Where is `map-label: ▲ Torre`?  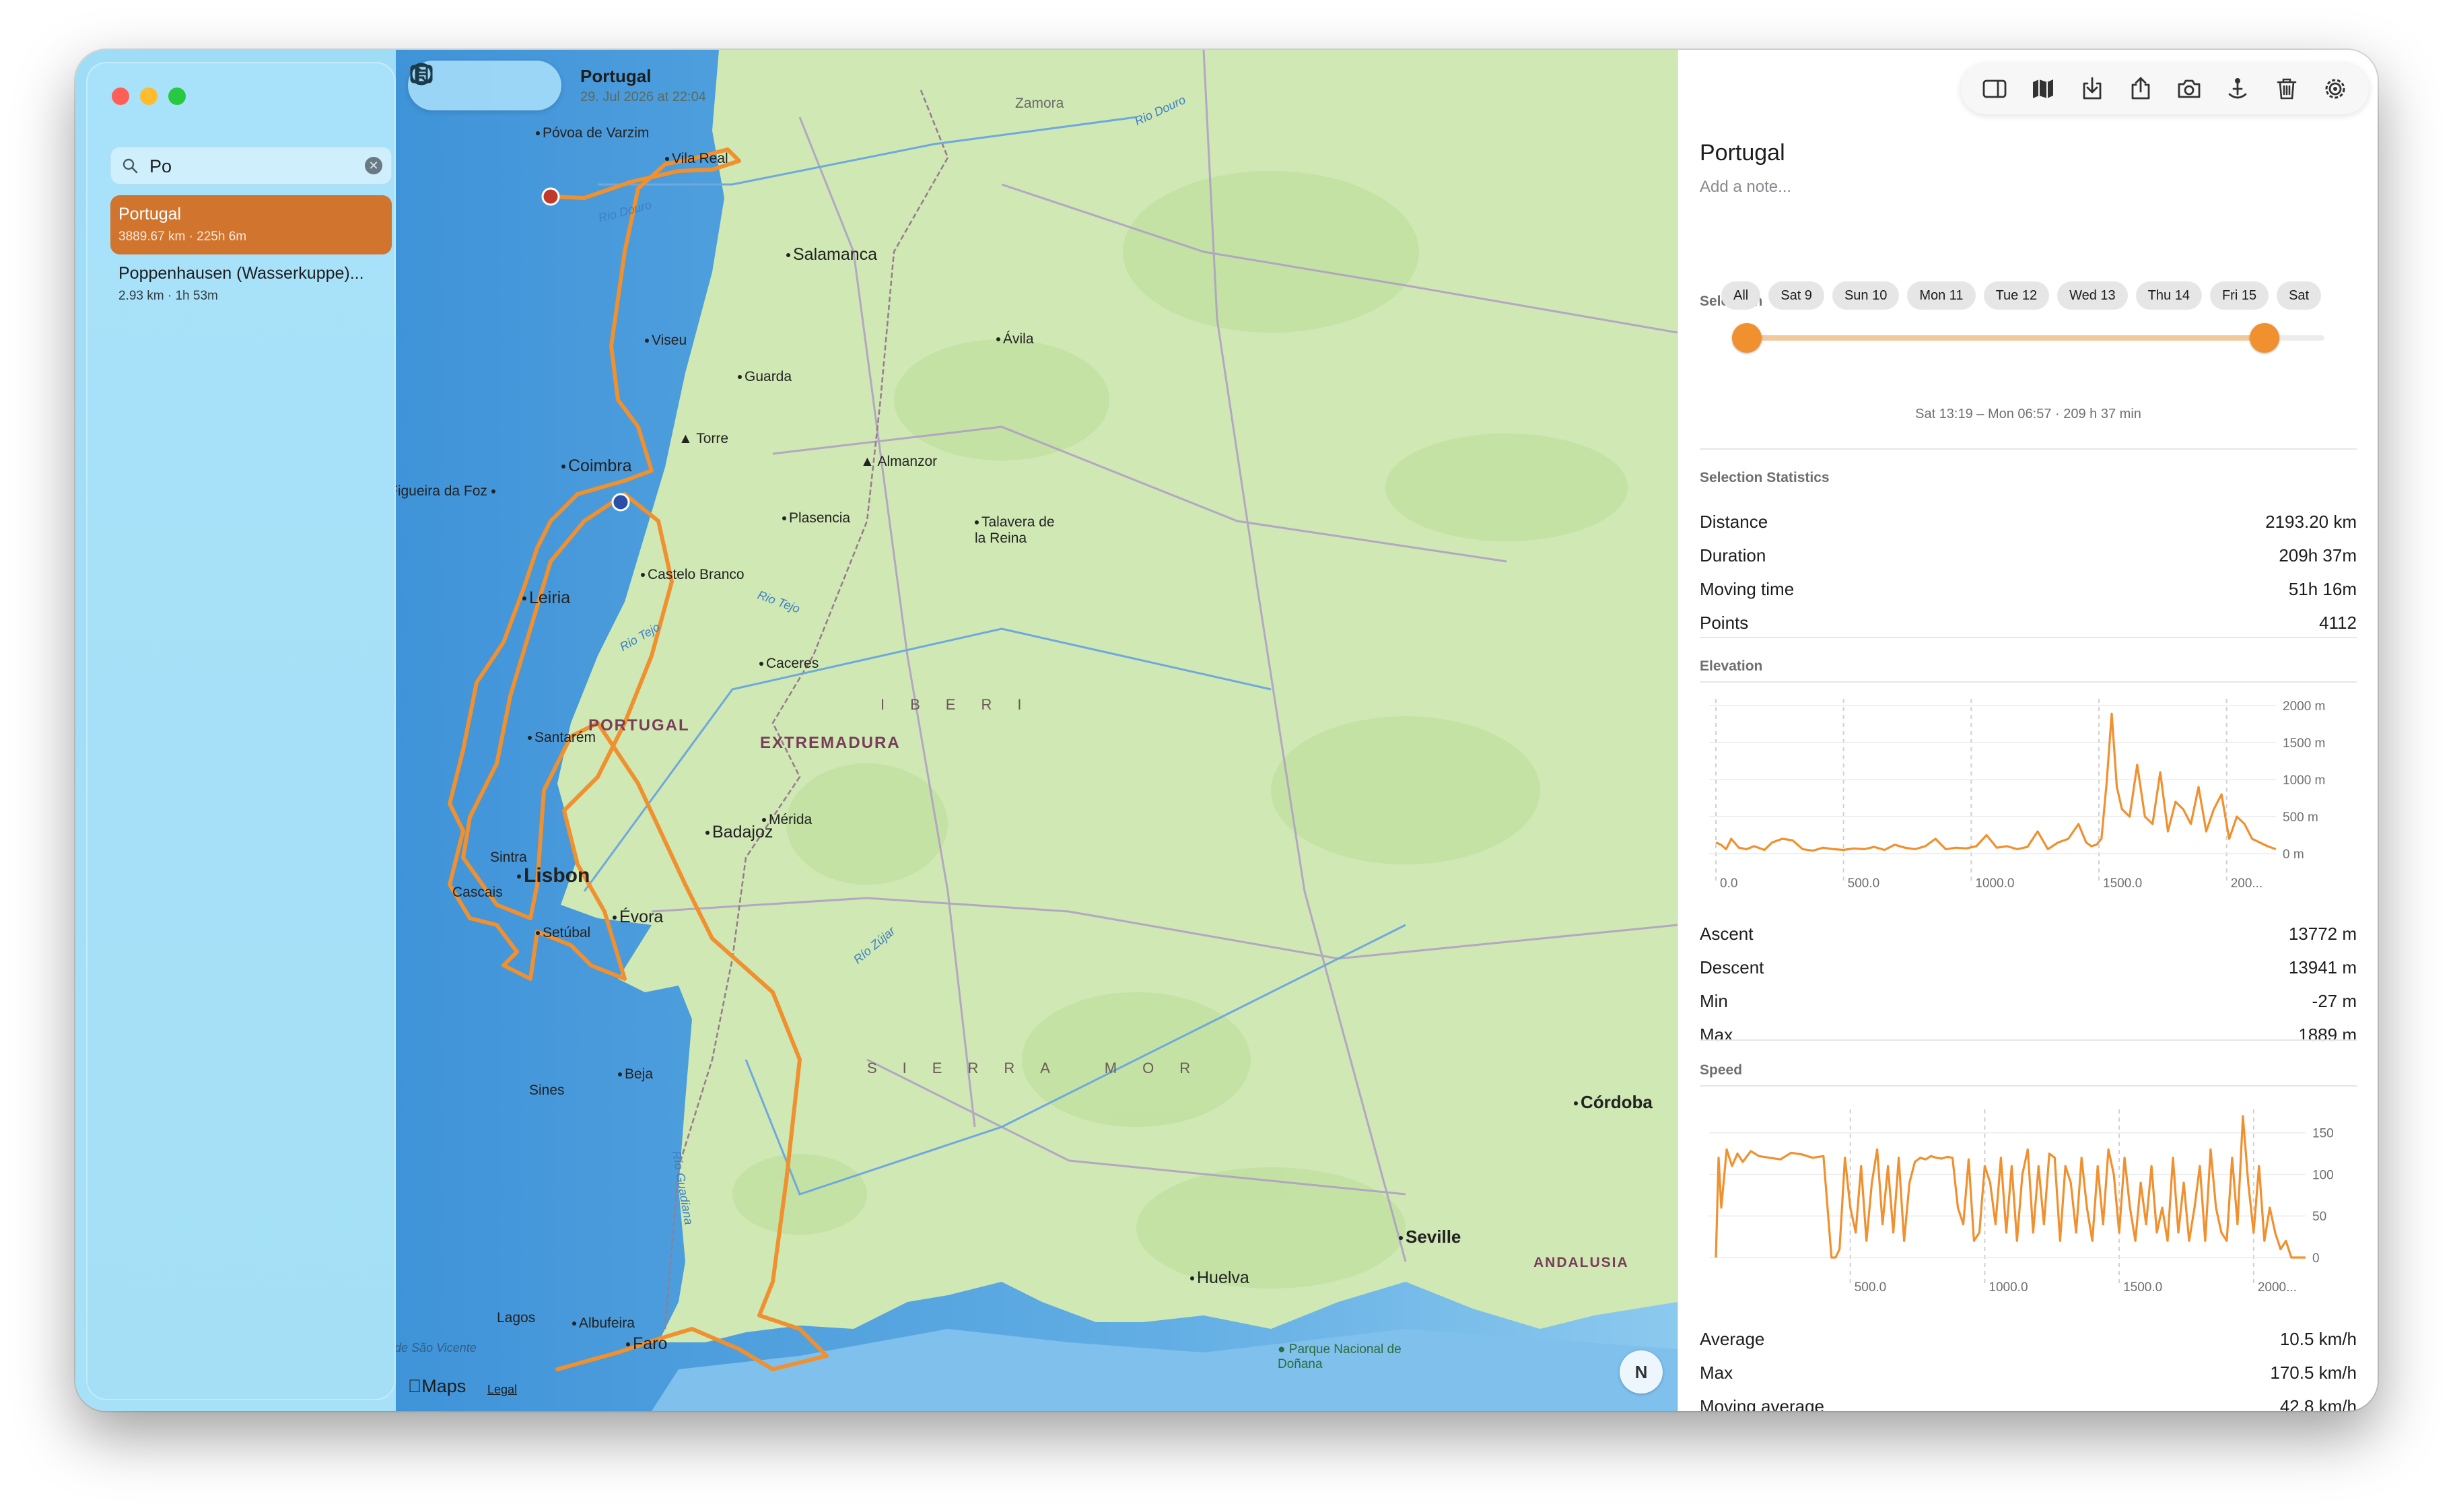 map-label: ▲ Torre is located at coordinates (704, 438).